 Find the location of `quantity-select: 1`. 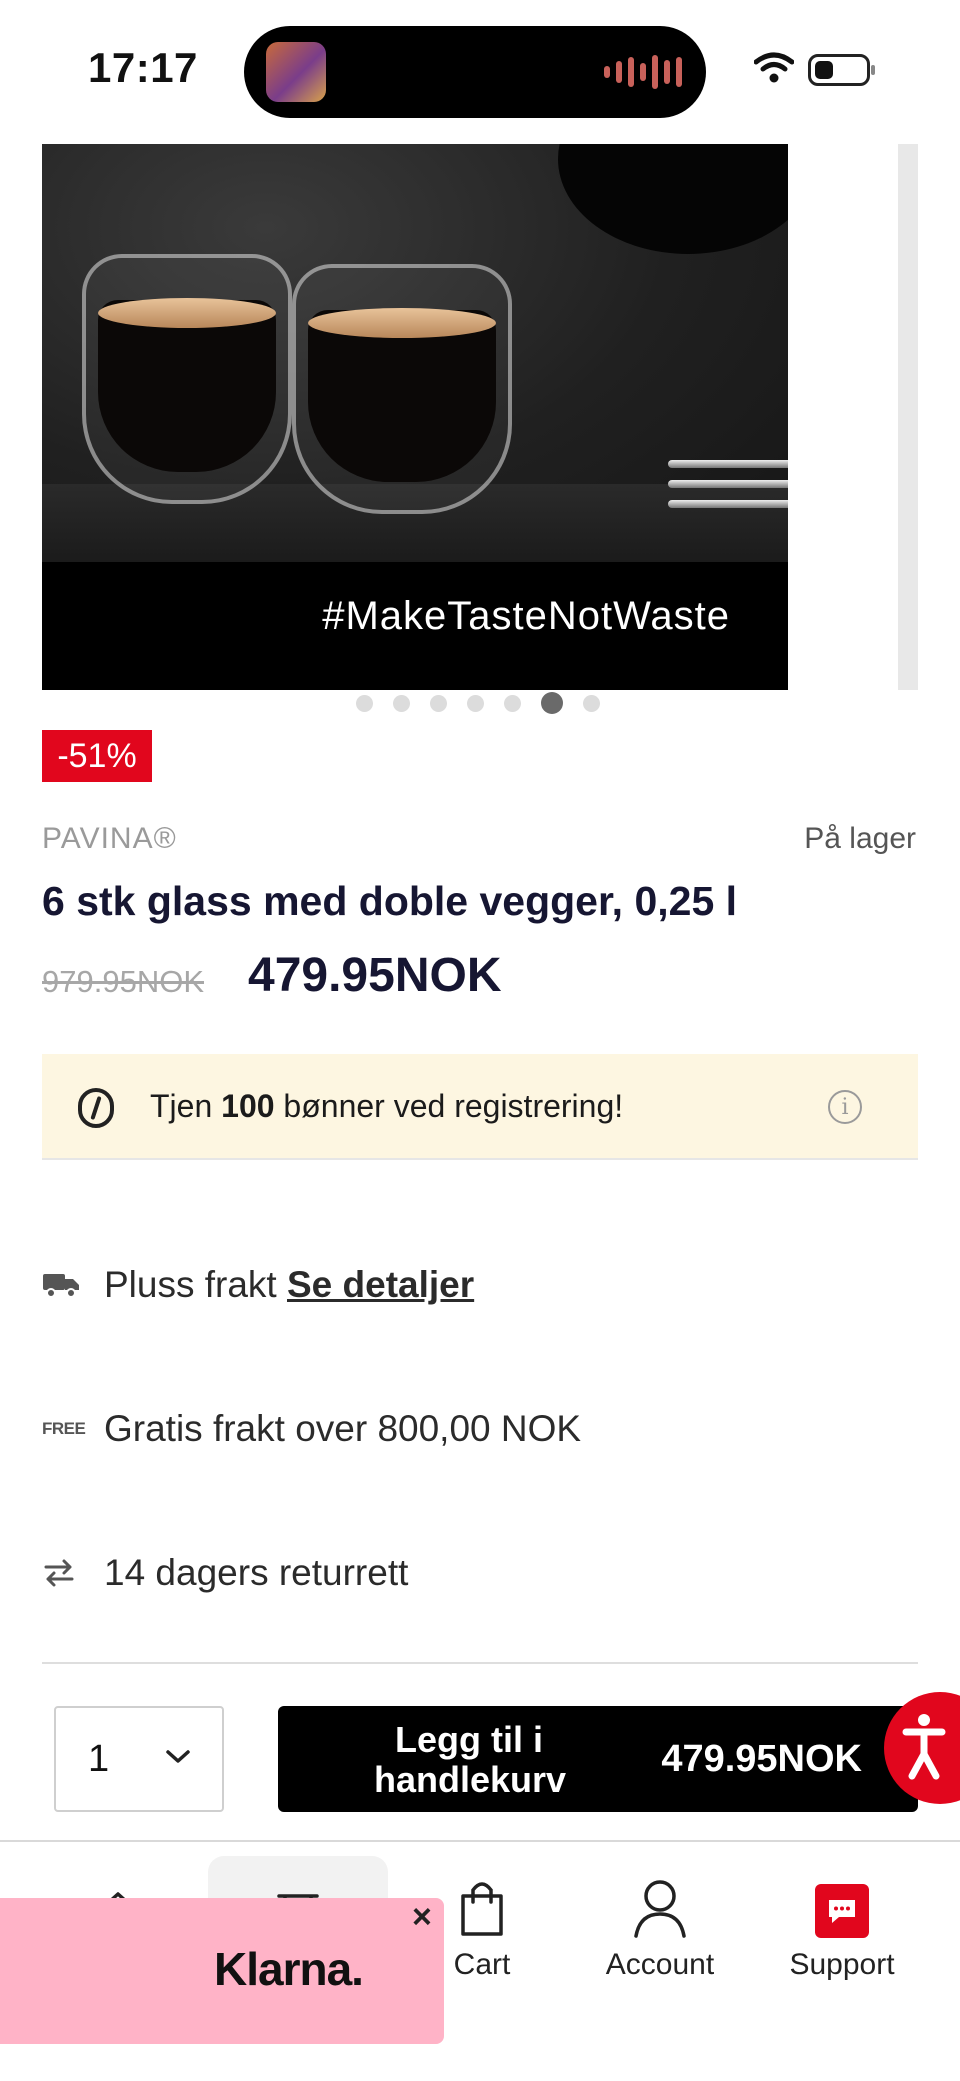

quantity-select: 1 is located at coordinates (139, 1759).